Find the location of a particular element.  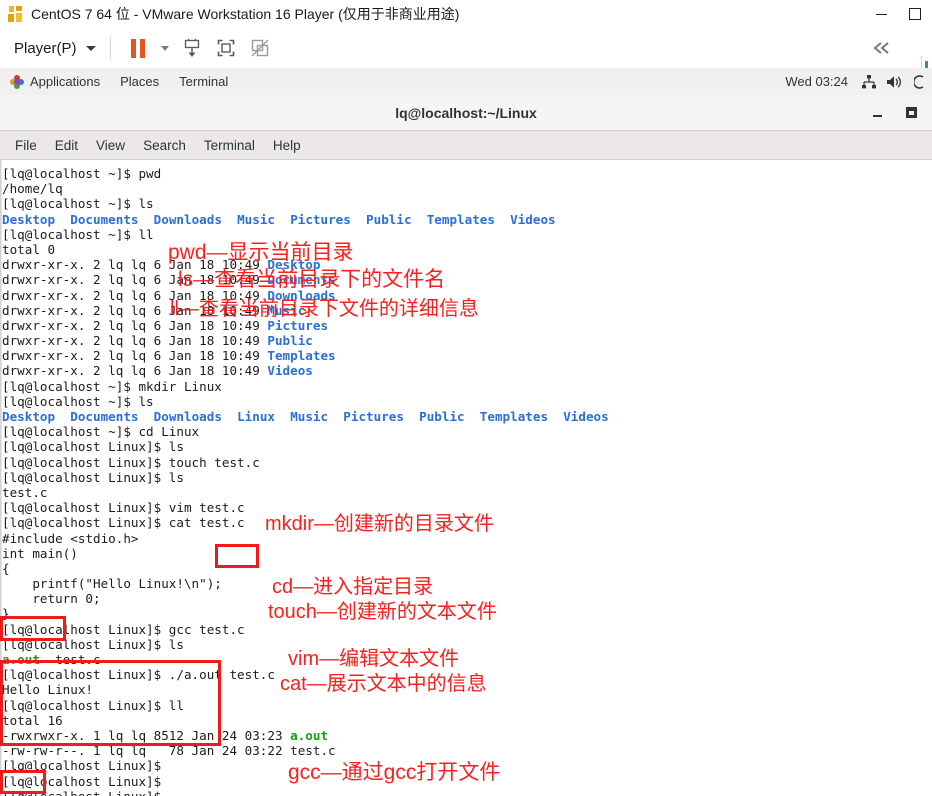

terminal-line: drwxr-xr-x. 2 lq lq 6 Jan 18 10:49 Music is located at coordinates (154, 310).